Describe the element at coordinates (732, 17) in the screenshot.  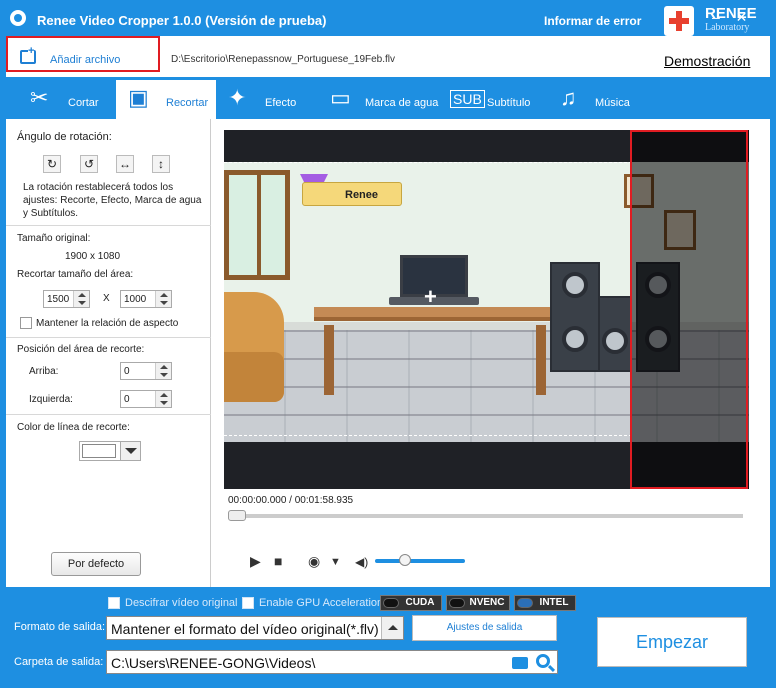
I see `window-controls: – ✕` at that location.